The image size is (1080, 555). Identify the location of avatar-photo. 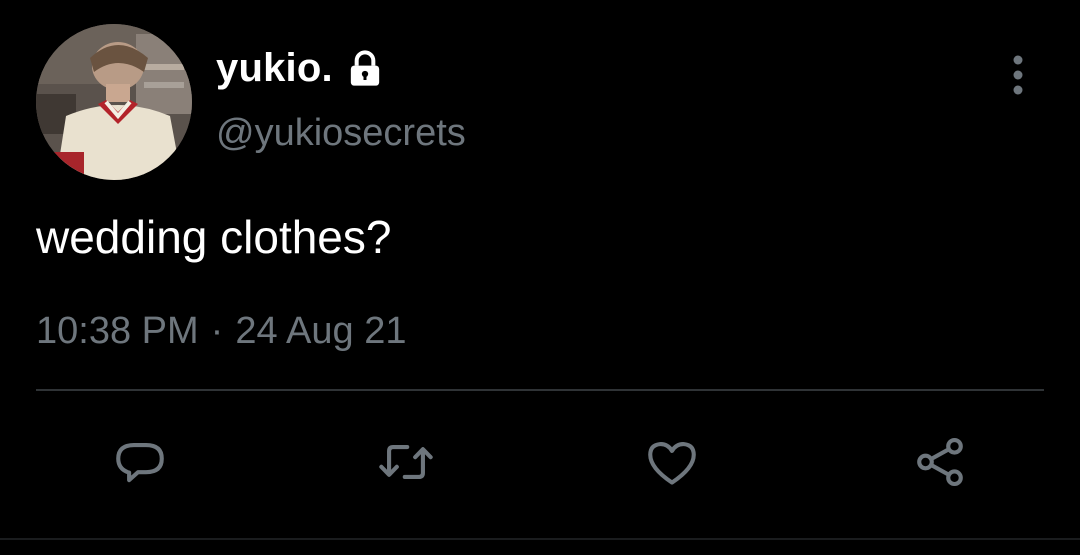
(114, 102).